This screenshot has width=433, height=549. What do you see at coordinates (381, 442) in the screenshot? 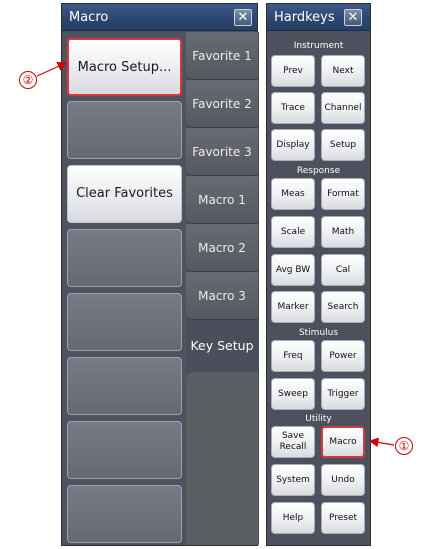
I see `callout-one-arrow` at bounding box center [381, 442].